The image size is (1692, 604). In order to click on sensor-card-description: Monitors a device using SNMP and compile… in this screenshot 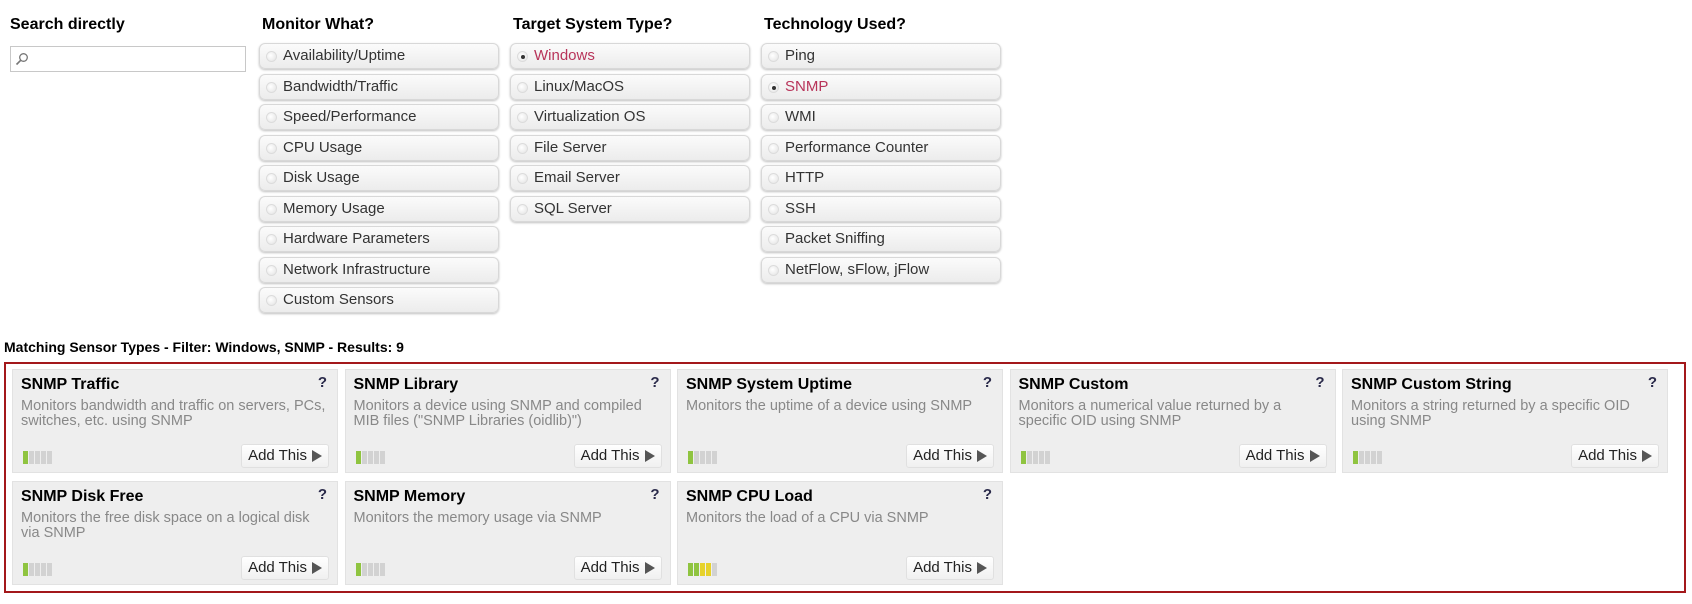, I will do `click(497, 413)`.